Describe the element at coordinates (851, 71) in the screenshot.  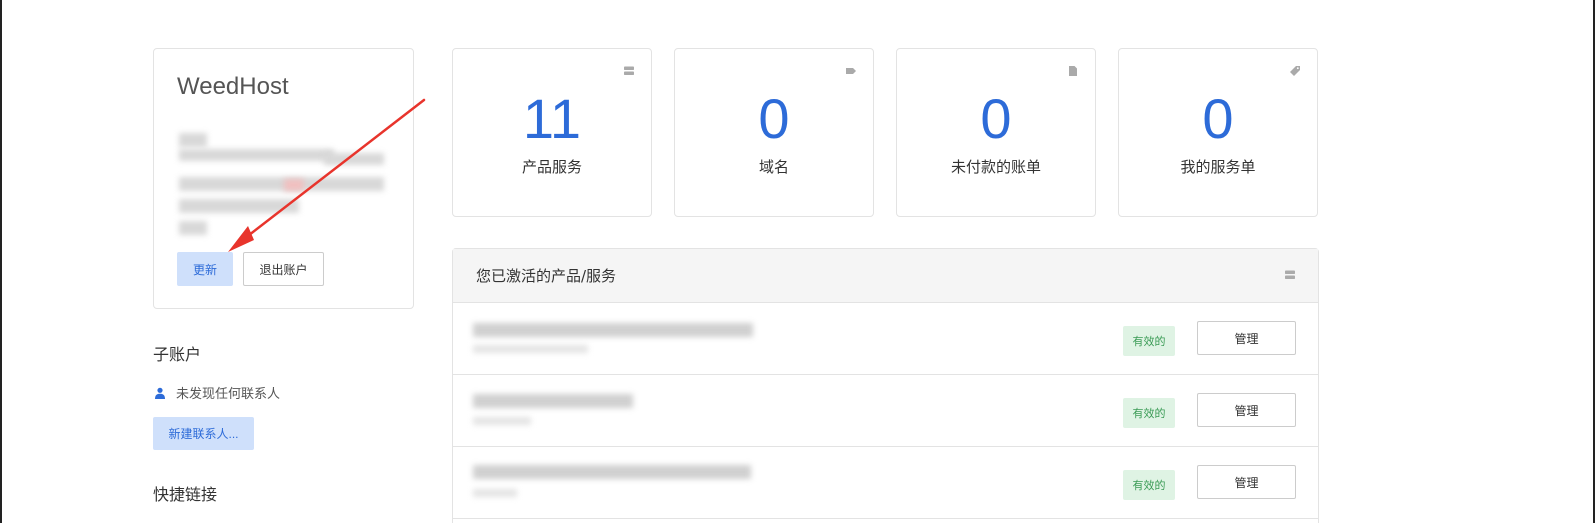
I see `tag-icon` at that location.